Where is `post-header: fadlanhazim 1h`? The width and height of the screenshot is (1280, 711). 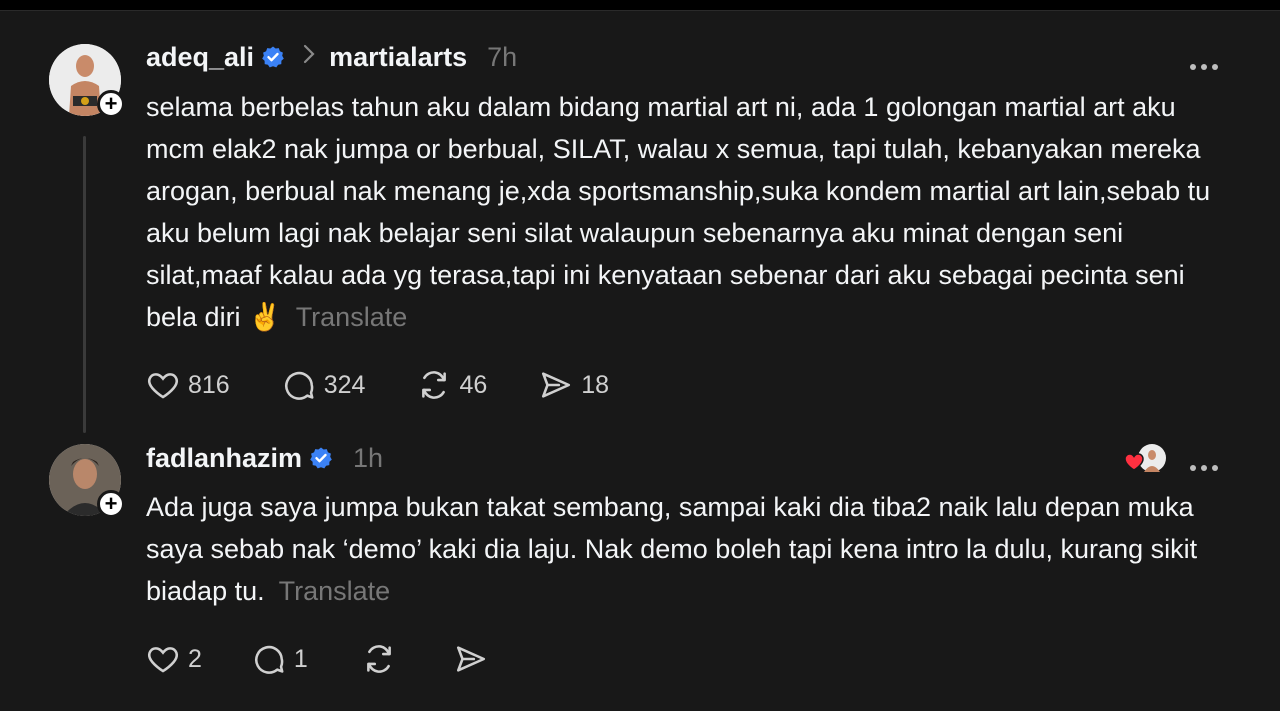
post-header: fadlanhazim 1h is located at coordinates (264, 458).